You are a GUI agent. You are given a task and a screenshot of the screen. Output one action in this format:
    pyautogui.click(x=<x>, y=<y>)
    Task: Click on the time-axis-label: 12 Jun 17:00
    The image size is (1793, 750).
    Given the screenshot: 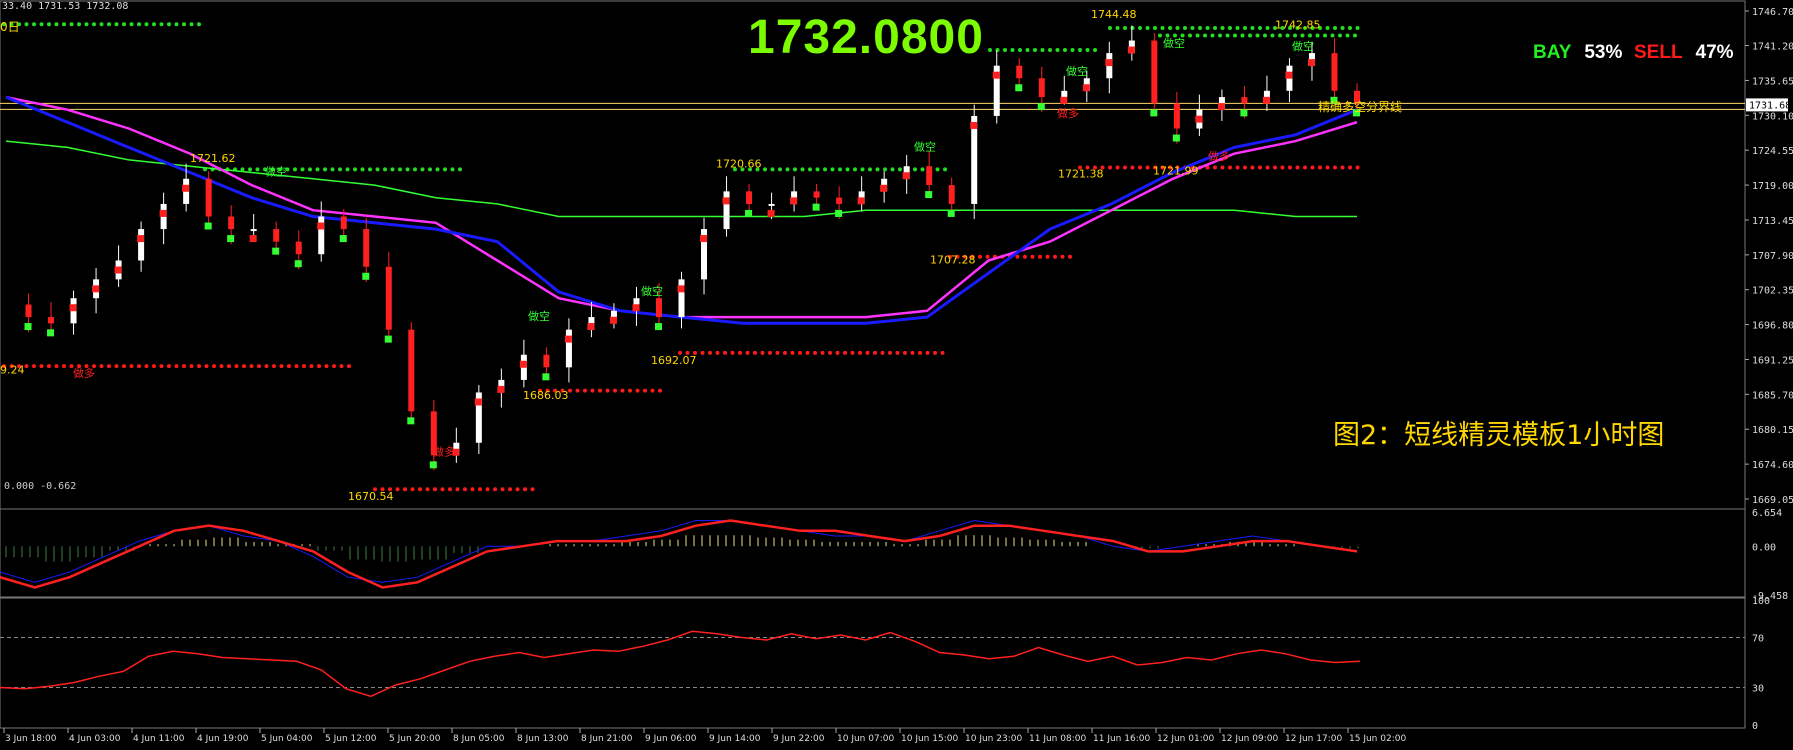 What is the action you would take?
    pyautogui.click(x=1313, y=739)
    